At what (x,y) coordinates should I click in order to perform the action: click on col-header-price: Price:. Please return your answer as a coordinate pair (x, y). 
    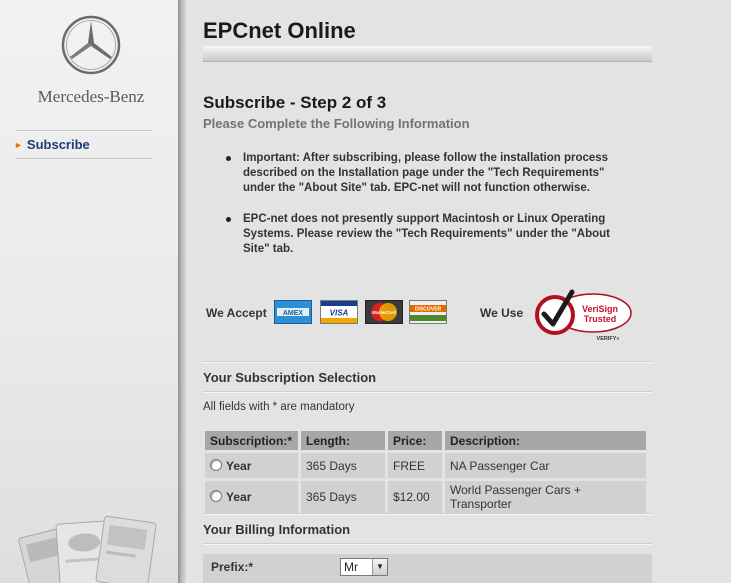
    Looking at the image, I should click on (415, 440).